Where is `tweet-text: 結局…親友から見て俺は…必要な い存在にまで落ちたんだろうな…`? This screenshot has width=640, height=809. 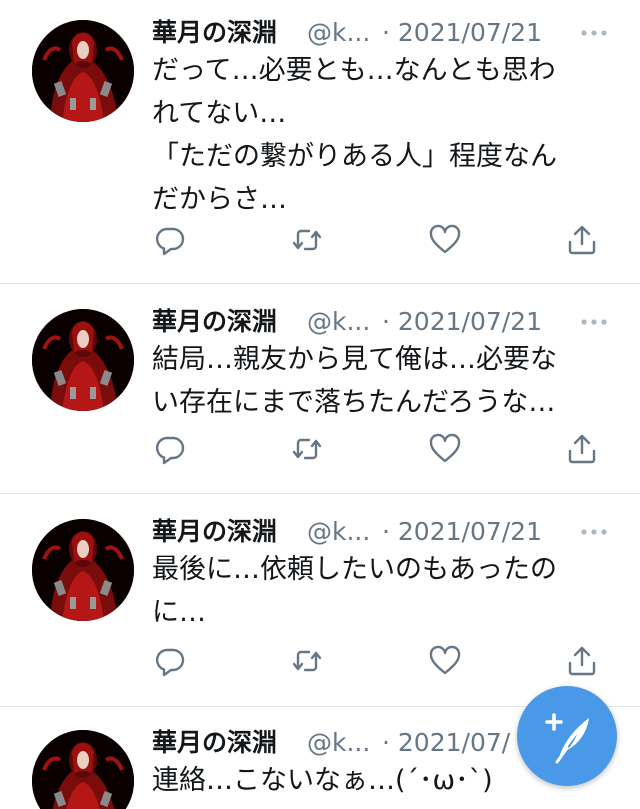 tweet-text: 結局…親友から見て俺は…必要な い存在にまで落ちたんだろうな… is located at coordinates (382, 382).